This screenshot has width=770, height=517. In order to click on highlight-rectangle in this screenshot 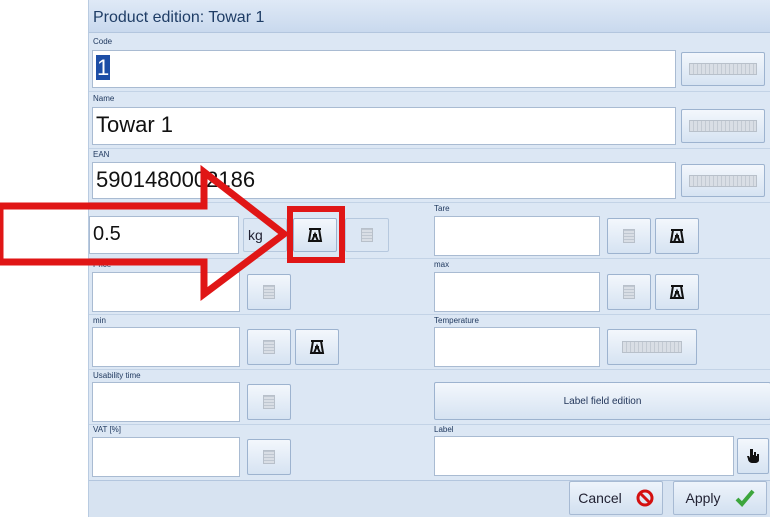, I will do `click(316, 234)`.